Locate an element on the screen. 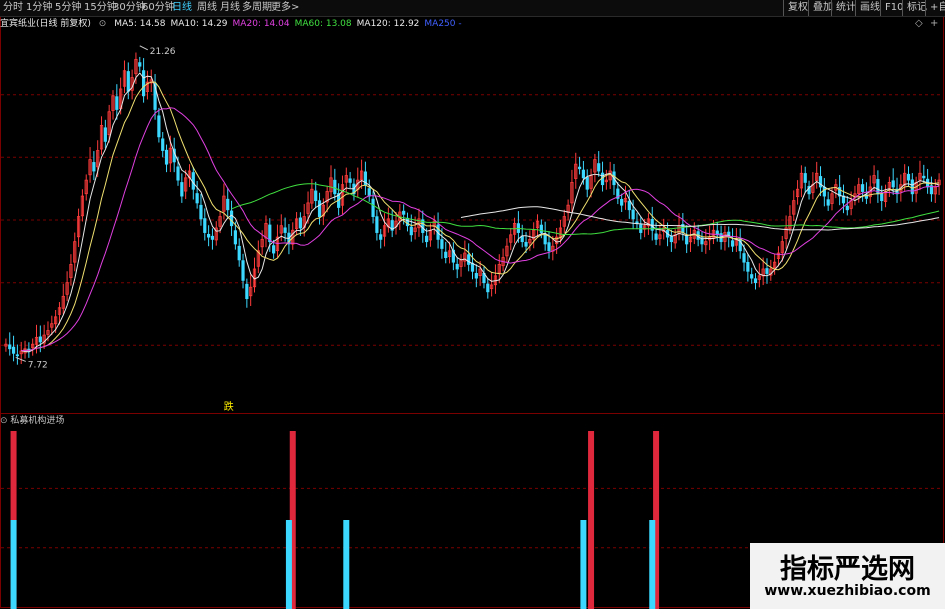 The height and width of the screenshot is (609, 945). period-tab-8: 月线 is located at coordinates (230, 8).